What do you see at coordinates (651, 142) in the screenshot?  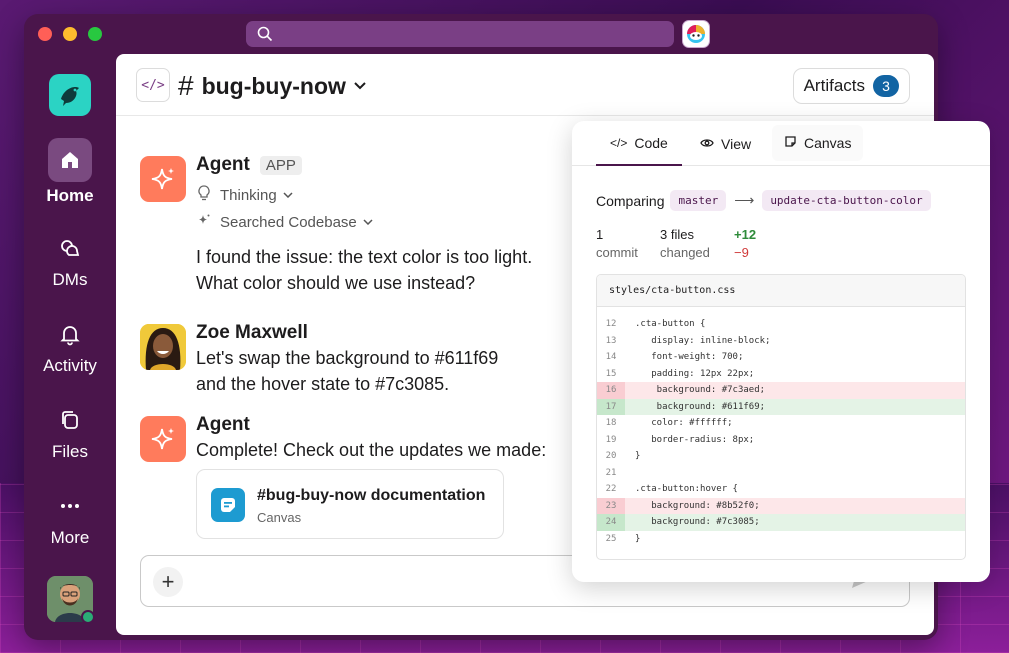 I see `tab-label: Code` at bounding box center [651, 142].